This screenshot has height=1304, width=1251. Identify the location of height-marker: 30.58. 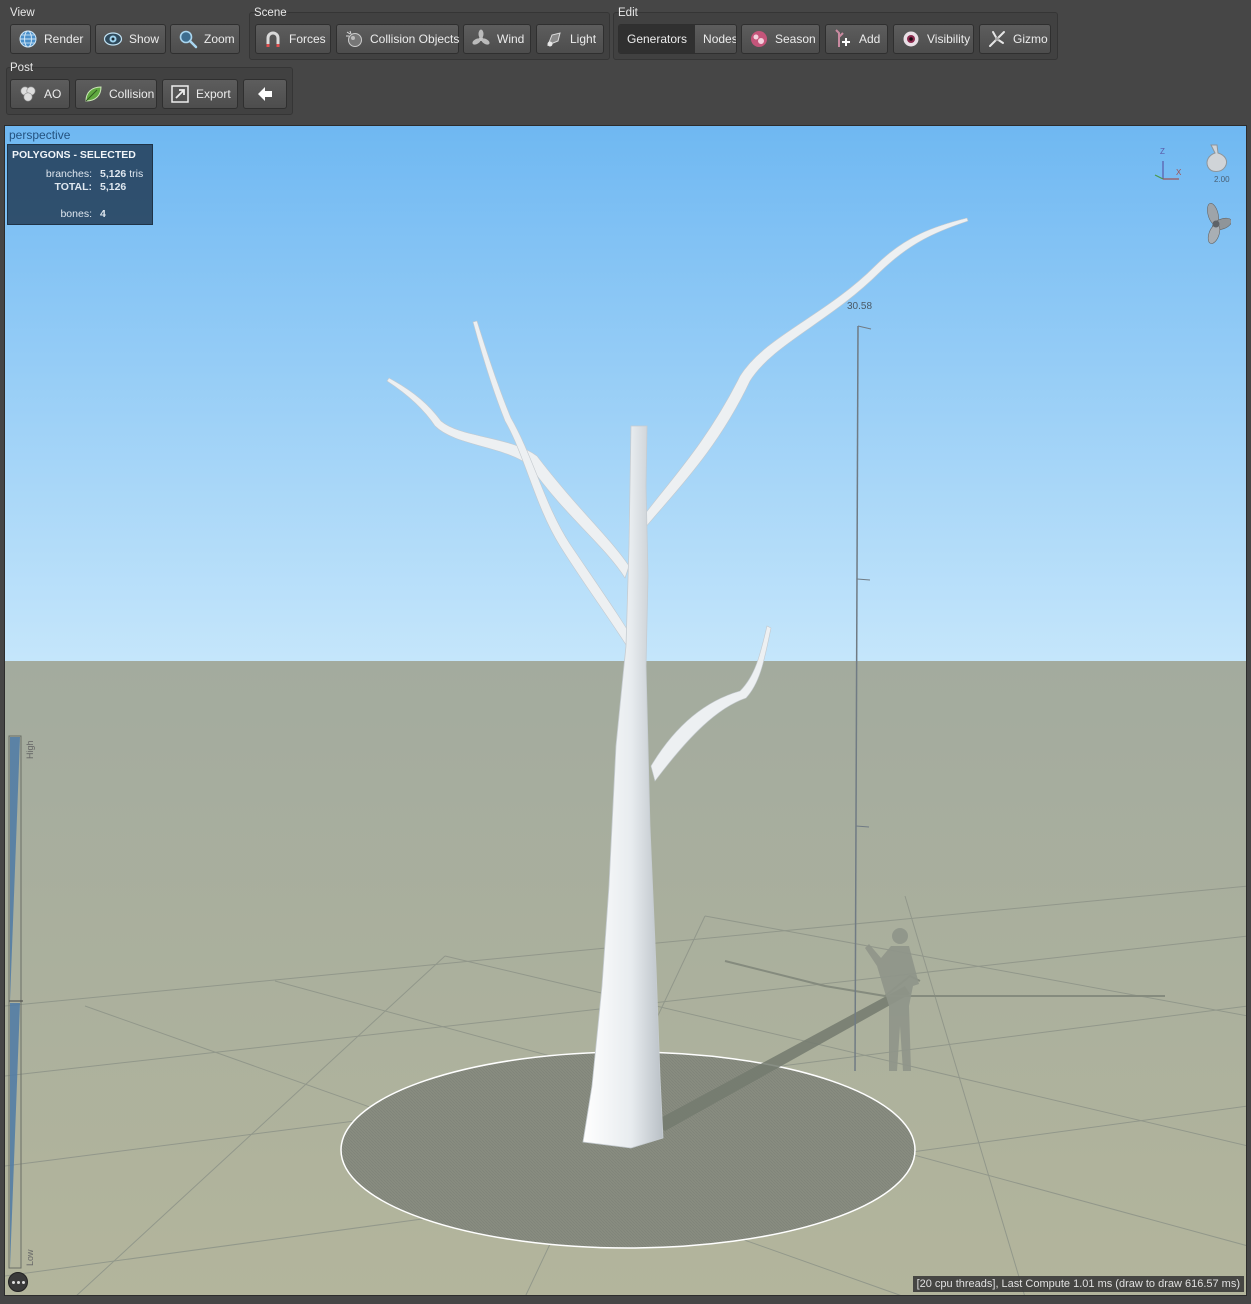
(860, 306).